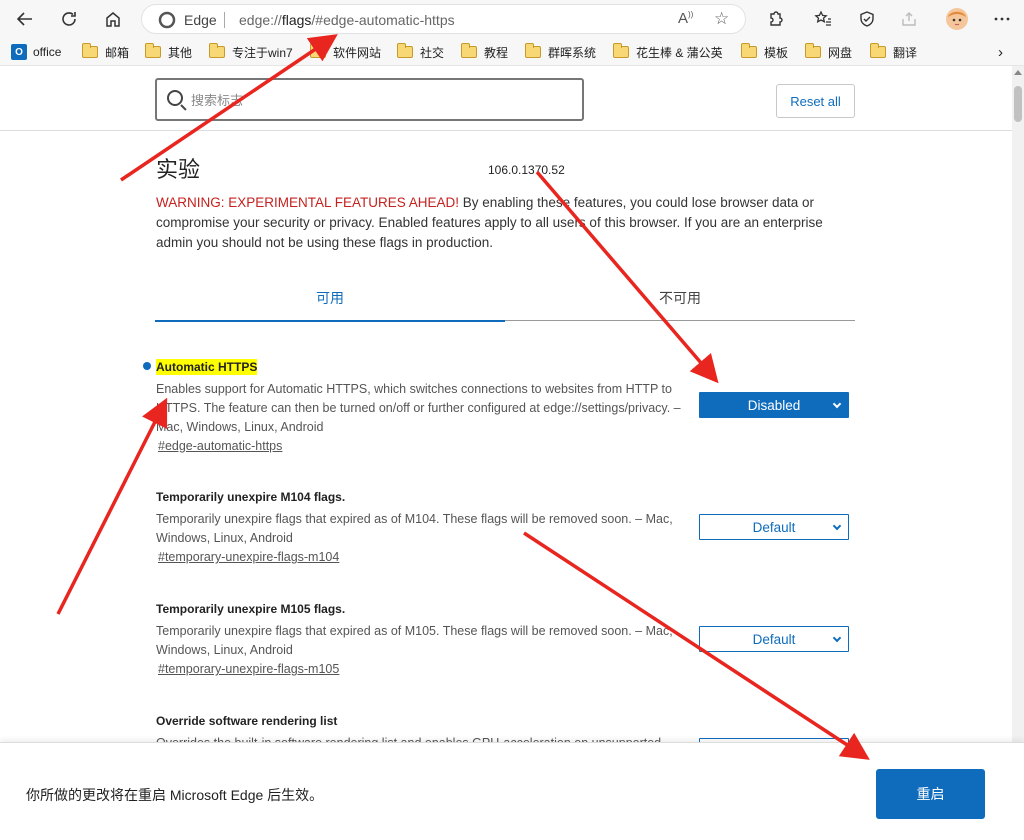 The width and height of the screenshot is (1024, 840). I want to click on bookmark-folder: 群晖系统, so click(560, 52).